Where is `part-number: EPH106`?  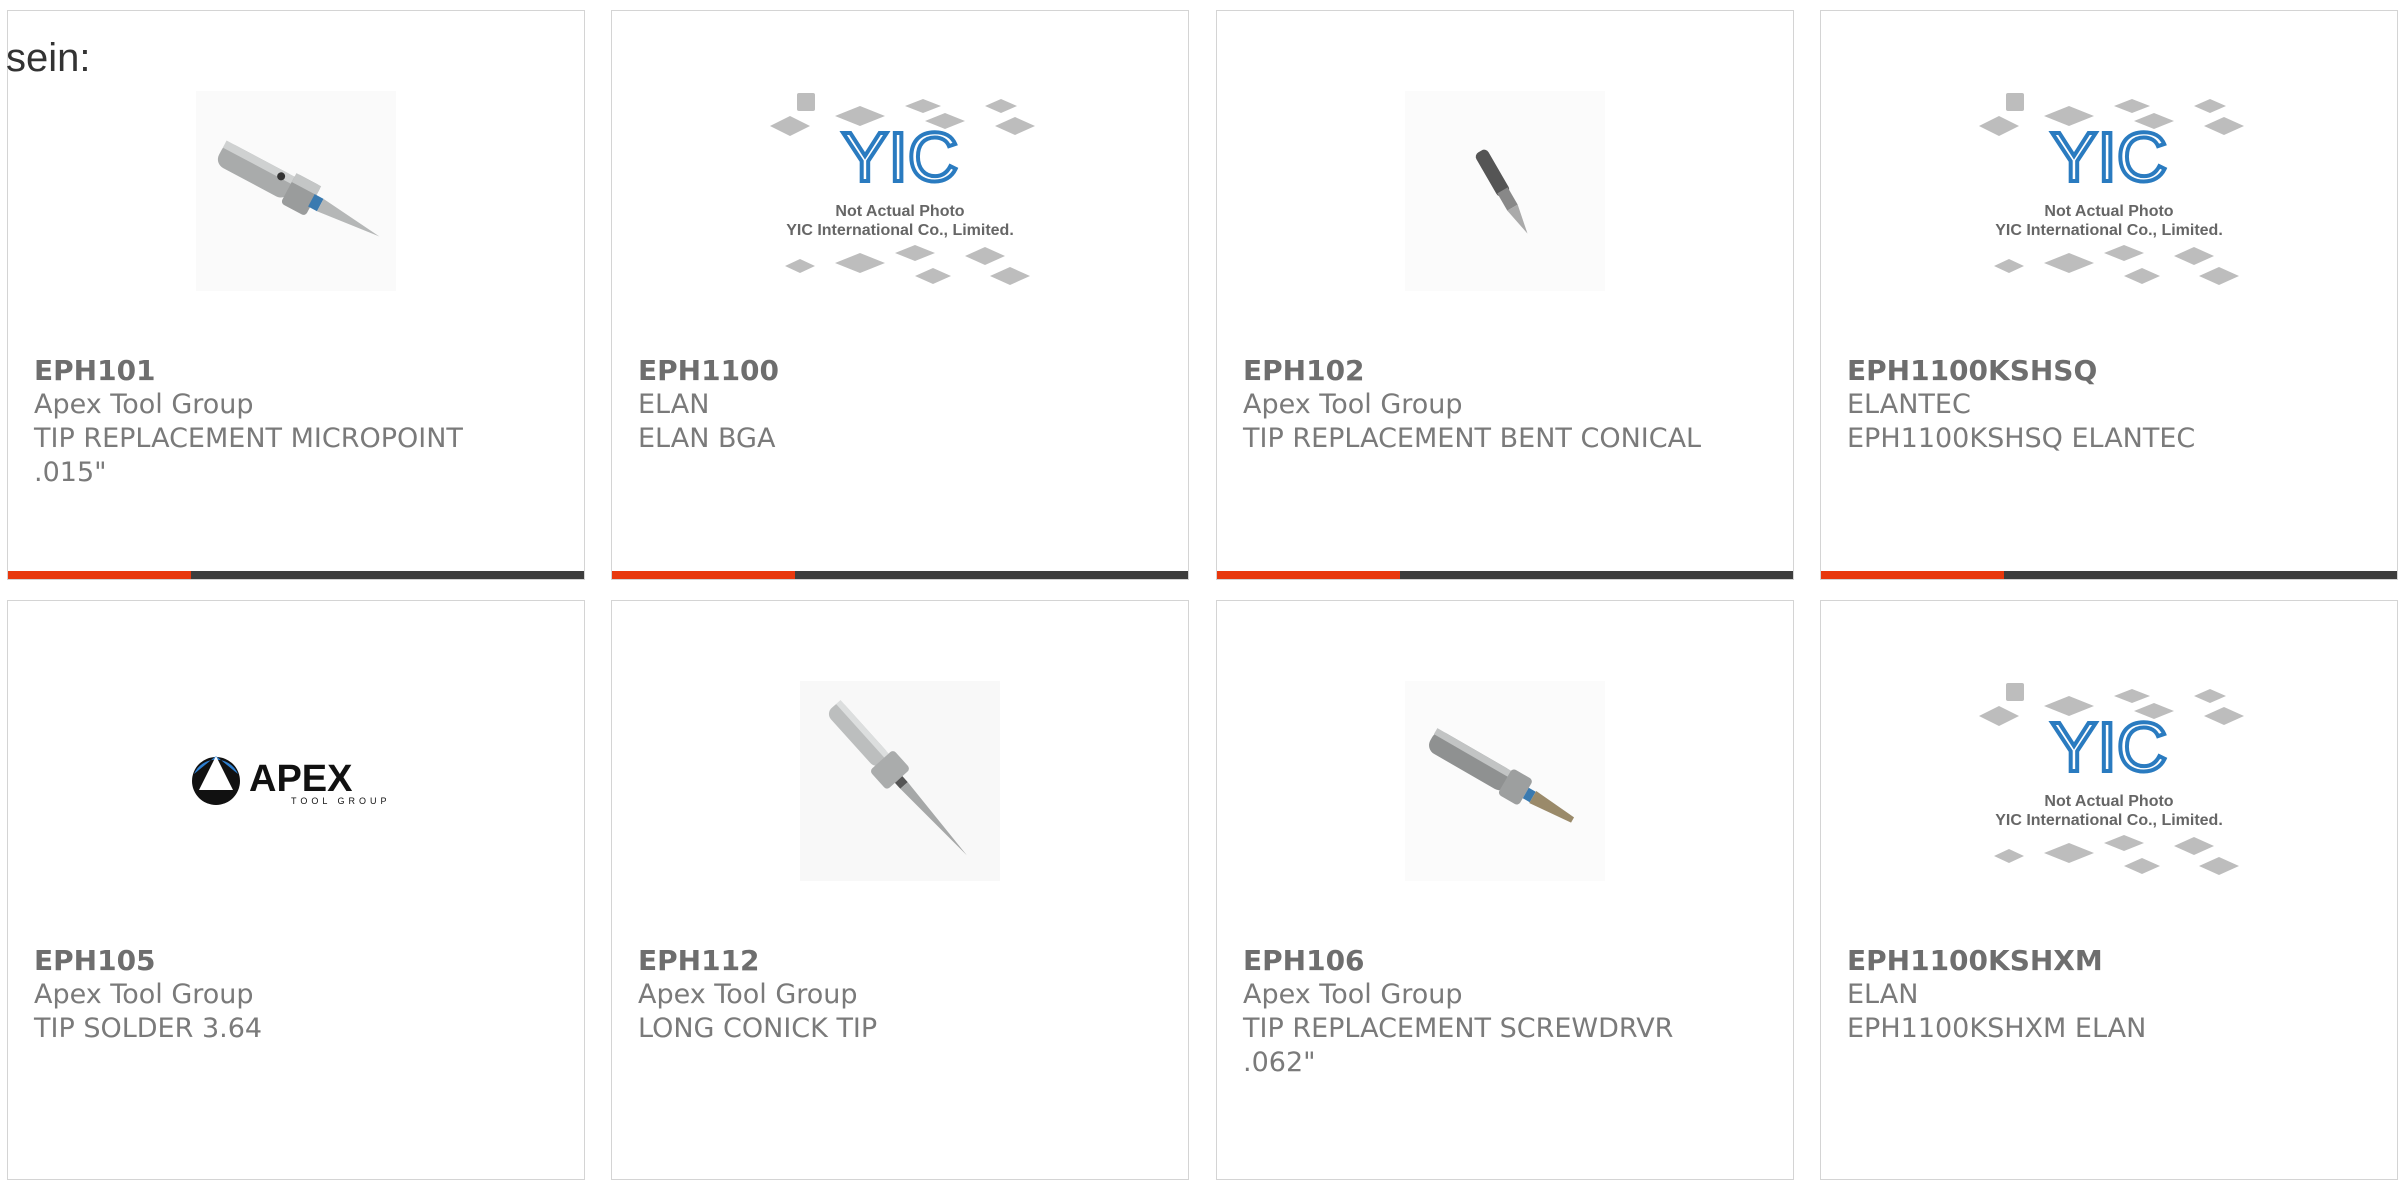 part-number: EPH106 is located at coordinates (1478, 961).